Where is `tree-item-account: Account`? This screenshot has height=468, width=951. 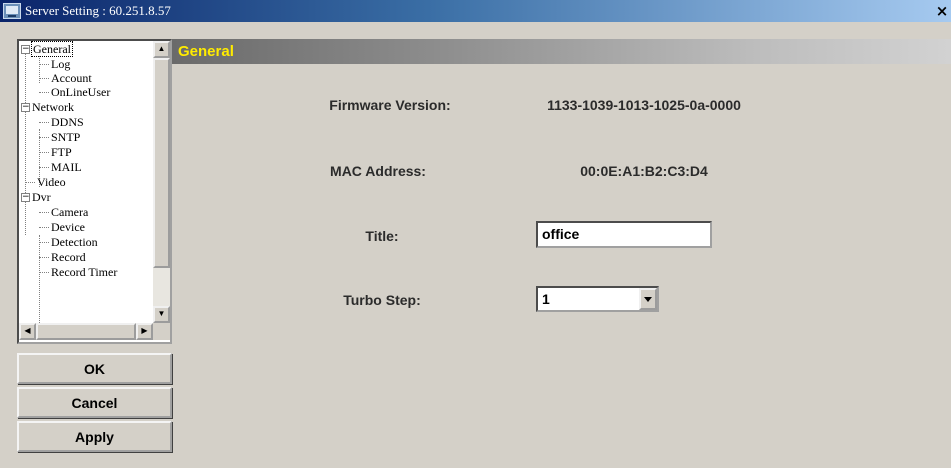
tree-item-account: Account is located at coordinates (65, 78).